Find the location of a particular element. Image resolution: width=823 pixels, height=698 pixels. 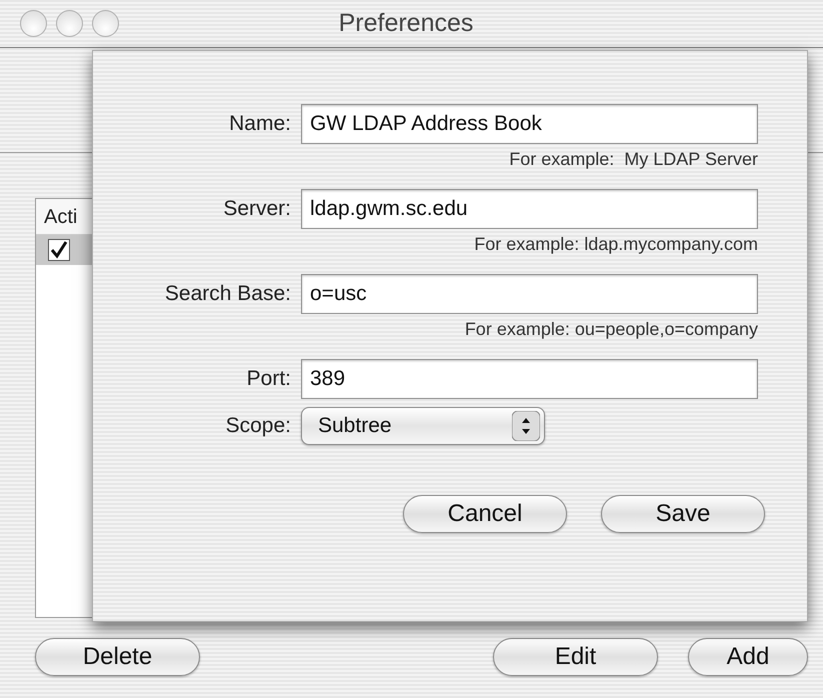

field-label: Port: is located at coordinates (269, 379).